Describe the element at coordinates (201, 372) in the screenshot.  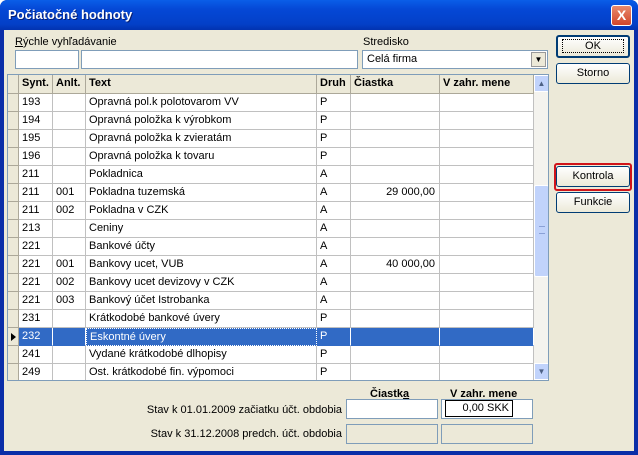
I see `cell-text: Ost. krátkodobé fin. výpomoci` at that location.